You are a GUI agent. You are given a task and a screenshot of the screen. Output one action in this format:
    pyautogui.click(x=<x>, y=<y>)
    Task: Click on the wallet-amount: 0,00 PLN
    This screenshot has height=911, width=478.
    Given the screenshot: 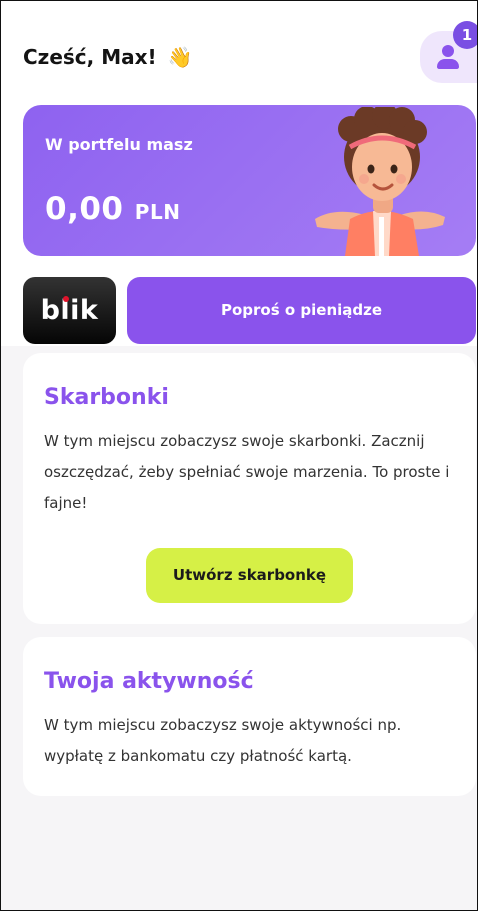 What is the action you would take?
    pyautogui.click(x=112, y=209)
    